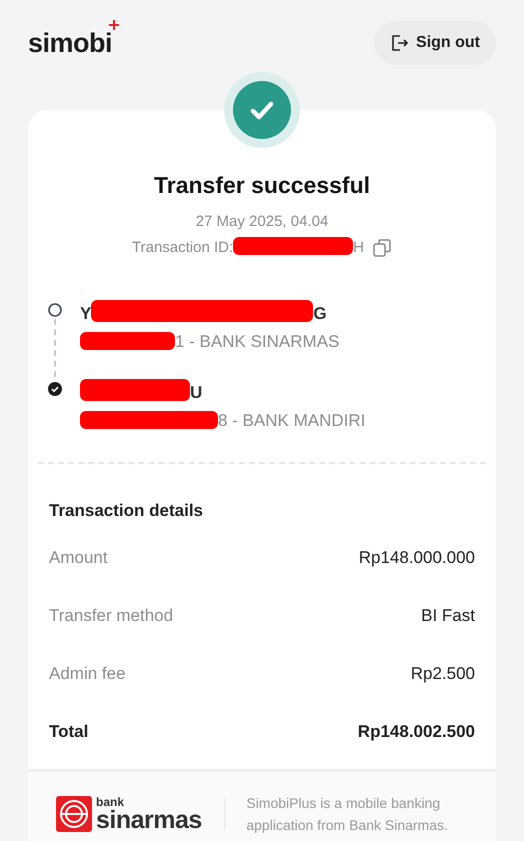 Image resolution: width=524 pixels, height=841 pixels. I want to click on status-title: Transfer successful, so click(262, 185).